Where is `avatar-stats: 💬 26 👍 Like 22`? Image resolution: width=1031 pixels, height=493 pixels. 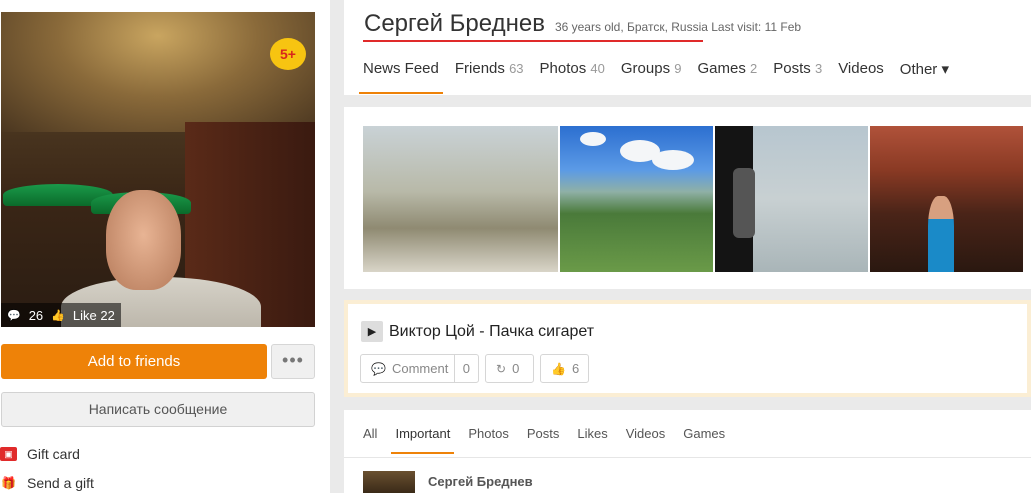
avatar-stats: 💬 26 👍 Like 22 is located at coordinates (61, 315).